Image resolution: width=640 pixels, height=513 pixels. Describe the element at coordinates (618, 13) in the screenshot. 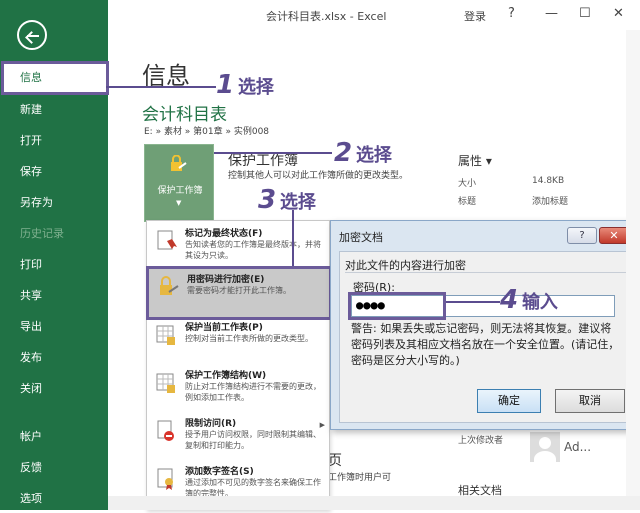

I see `close-icon: ✕` at that location.